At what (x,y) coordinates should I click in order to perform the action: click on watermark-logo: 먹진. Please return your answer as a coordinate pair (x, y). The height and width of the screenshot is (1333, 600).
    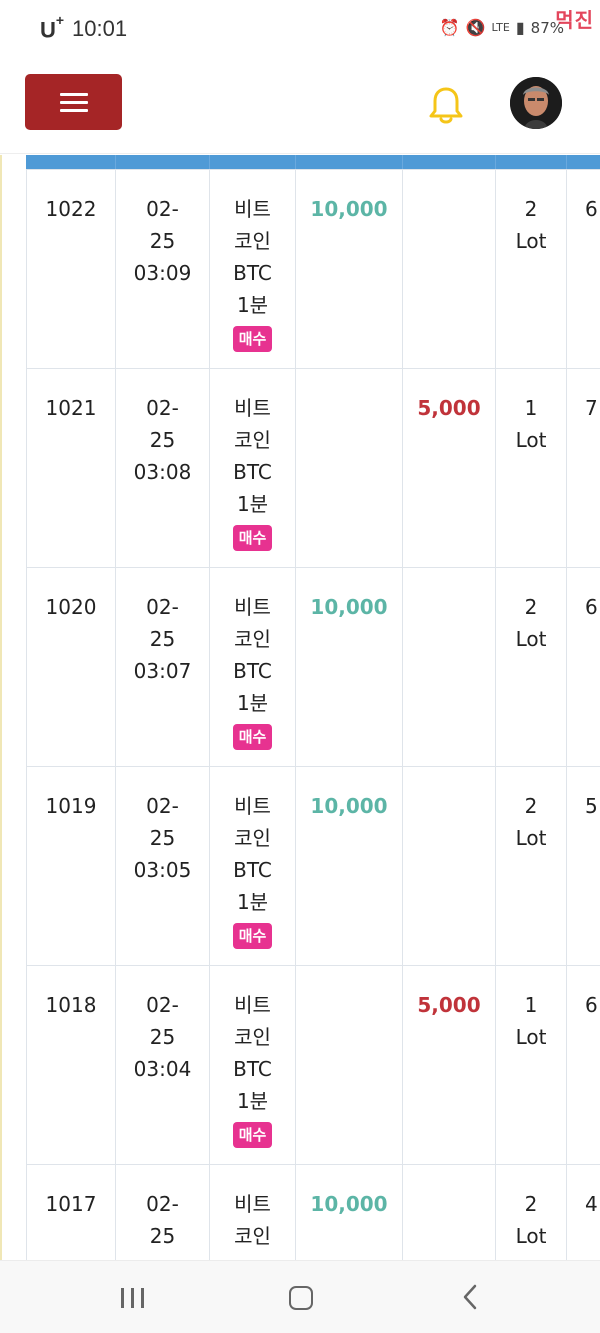
    Looking at the image, I should click on (574, 20).